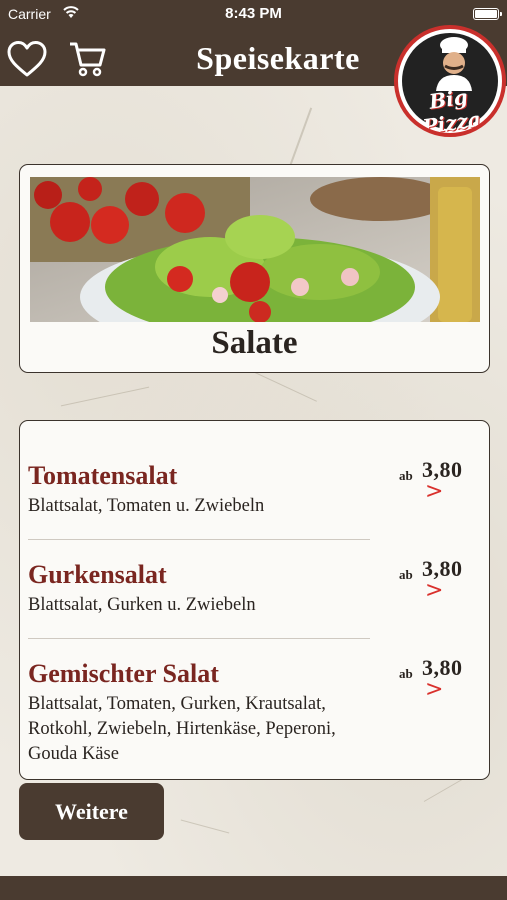 The image size is (507, 900). What do you see at coordinates (91, 811) in the screenshot?
I see `more-button: Weitere` at bounding box center [91, 811].